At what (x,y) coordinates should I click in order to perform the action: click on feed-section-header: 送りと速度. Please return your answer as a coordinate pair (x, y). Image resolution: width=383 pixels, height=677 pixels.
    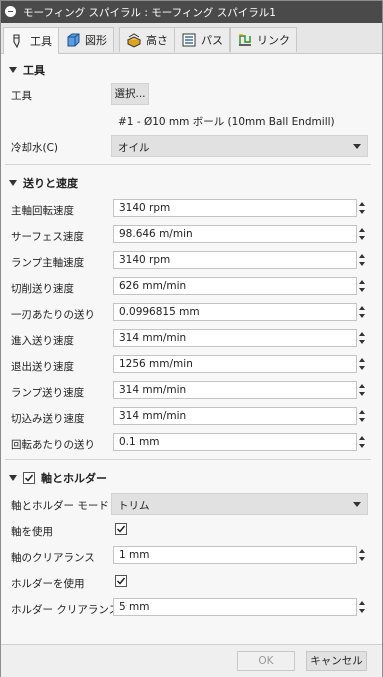
    Looking at the image, I should click on (43, 183).